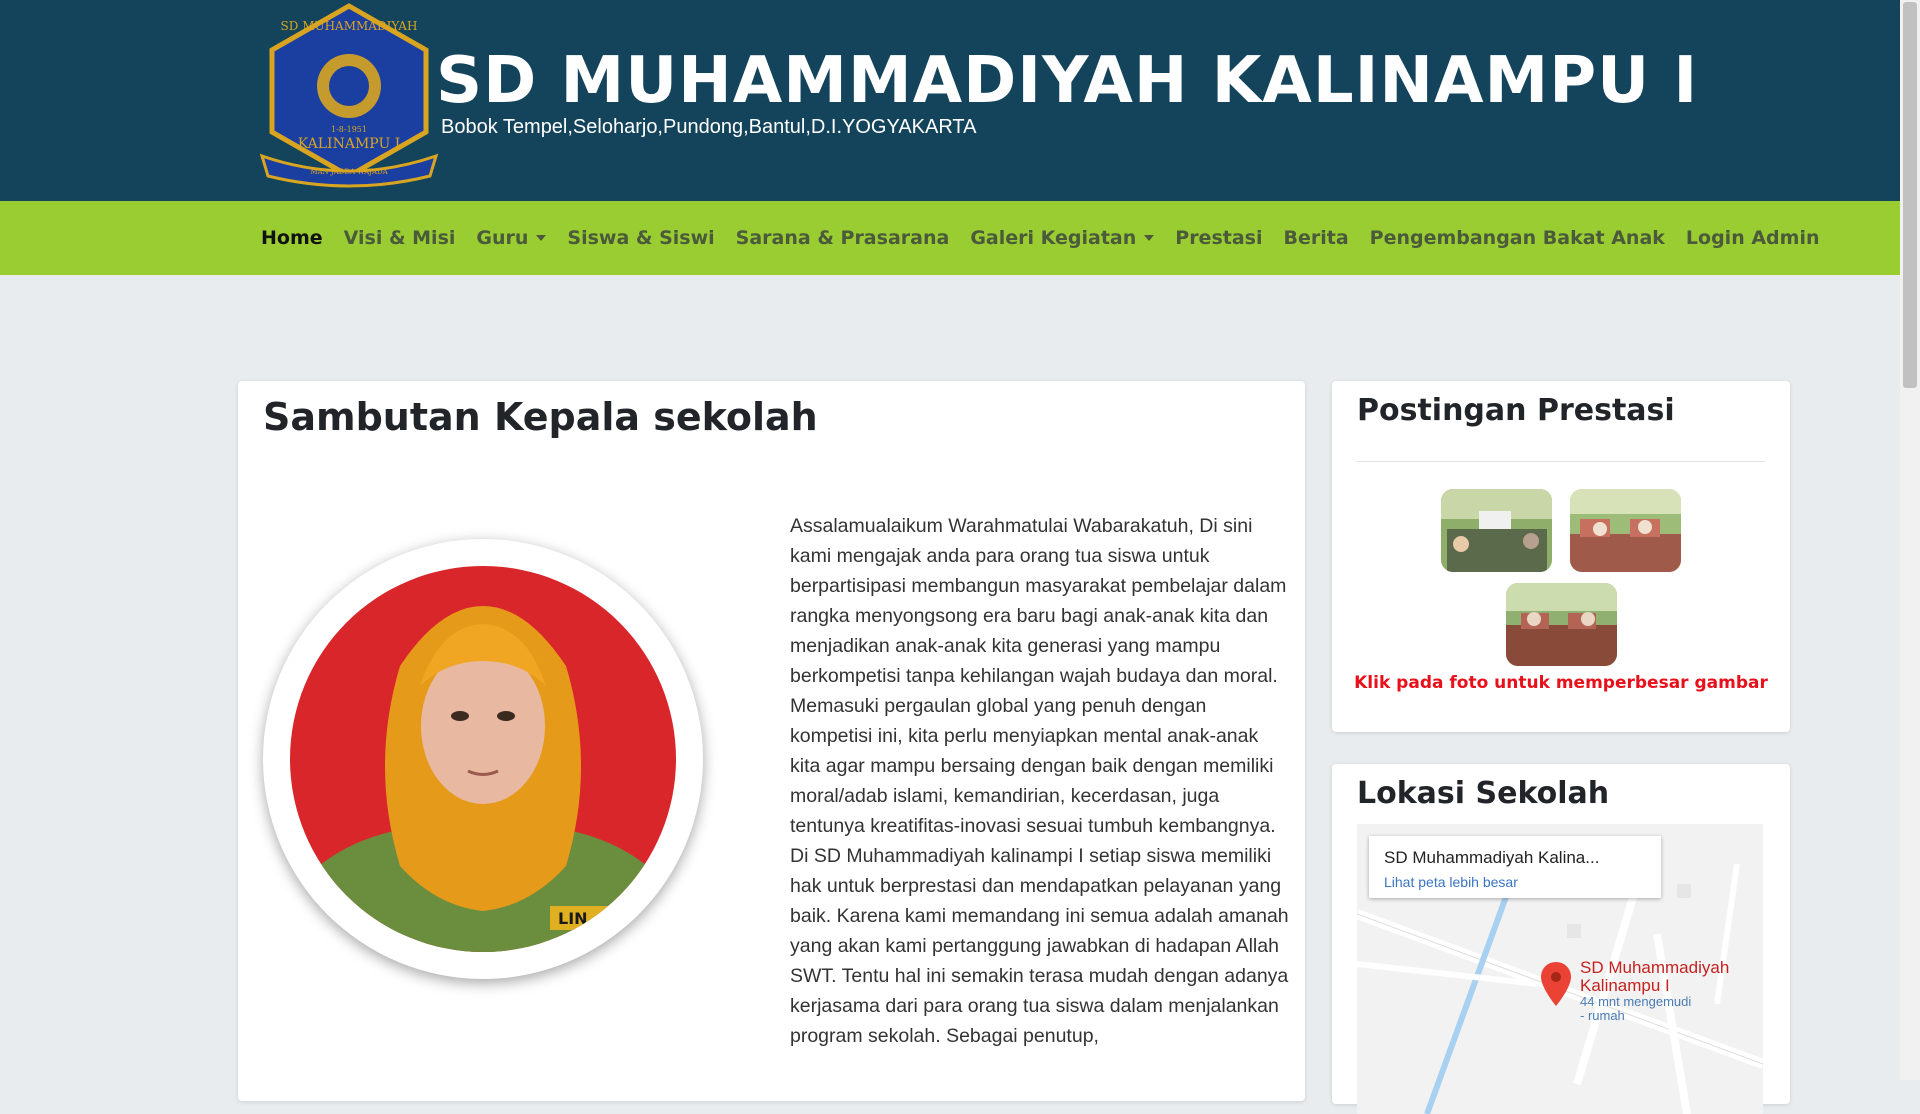  I want to click on nav-item-sarana-and-prasarana: Sarana & Prasarana, so click(843, 238).